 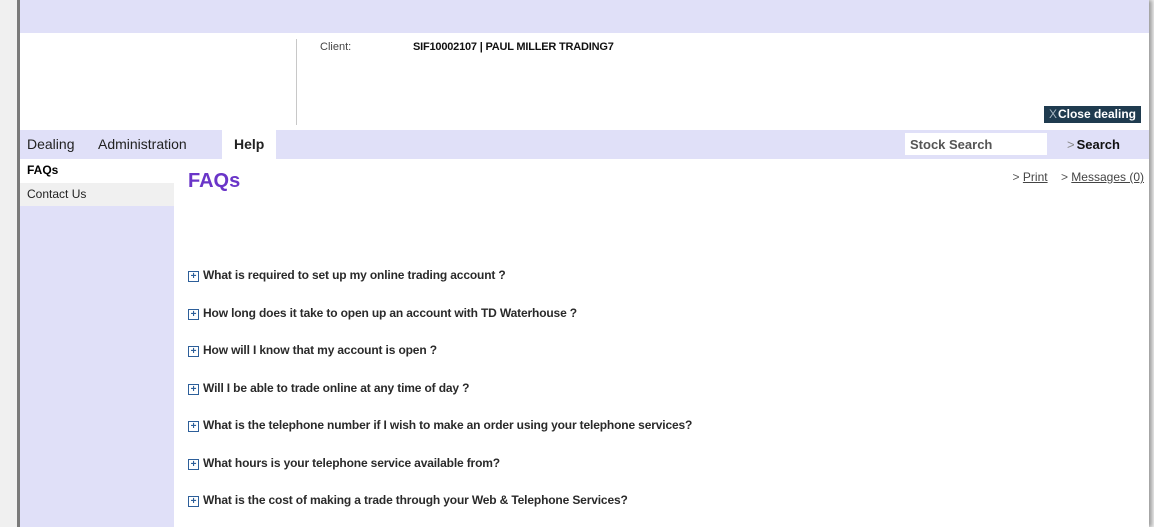 I want to click on tab-dealing: Dealing, so click(x=50, y=144).